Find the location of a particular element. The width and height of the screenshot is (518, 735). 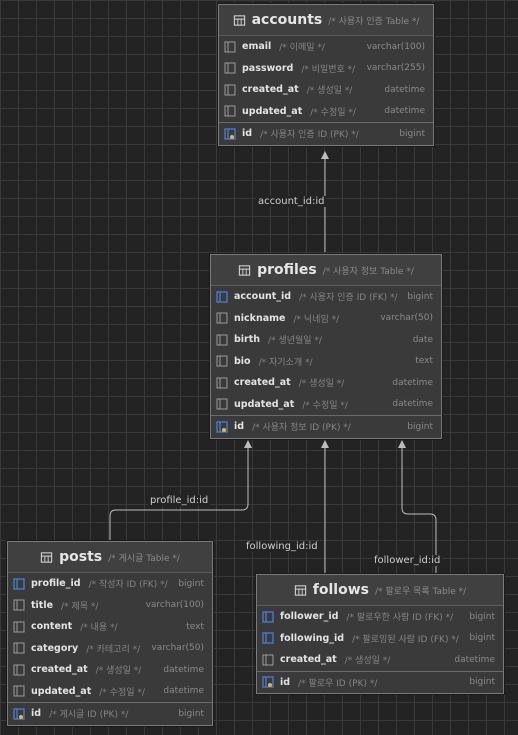

table-header: posts /* 게시글 Table */ is located at coordinates (110, 557).